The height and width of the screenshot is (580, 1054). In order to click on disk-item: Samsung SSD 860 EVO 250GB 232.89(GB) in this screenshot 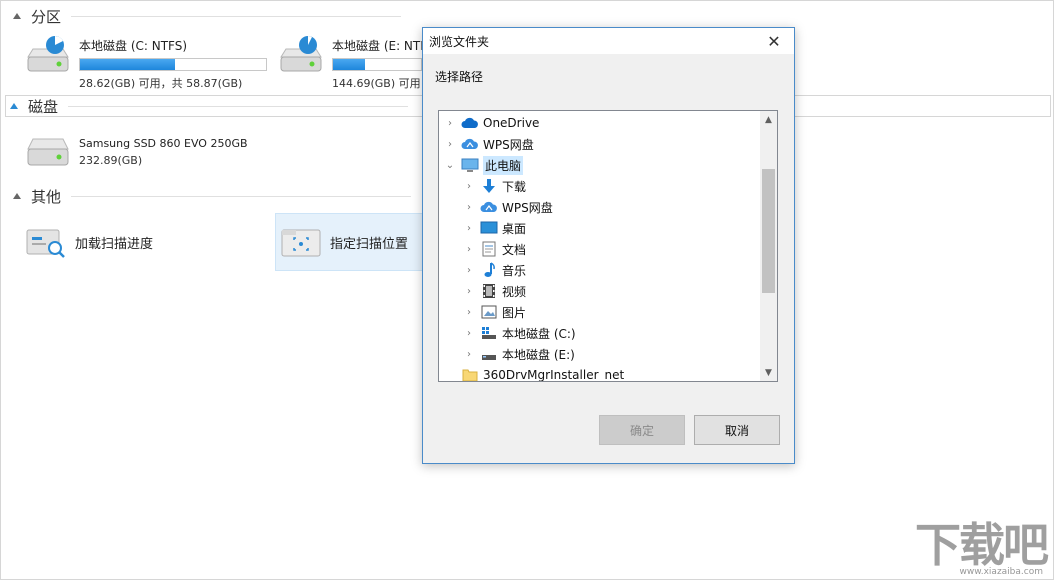, I will do `click(136, 155)`.